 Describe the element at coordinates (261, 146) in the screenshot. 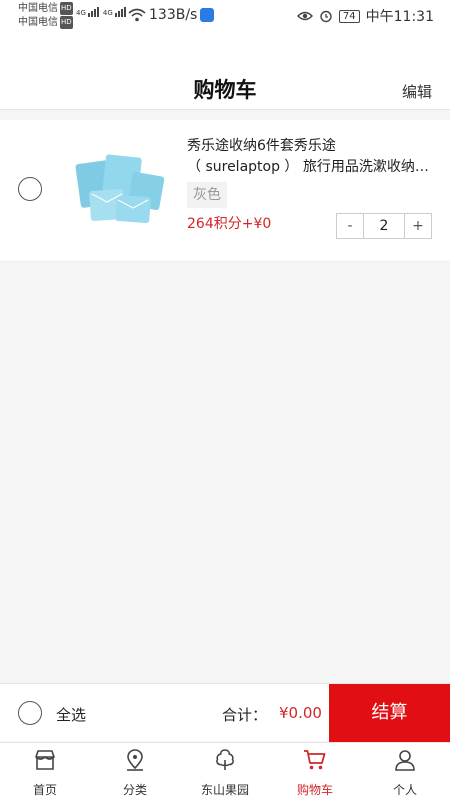

I see `product-name-line-1: 秀乐途收纳6件套秀乐途` at that location.